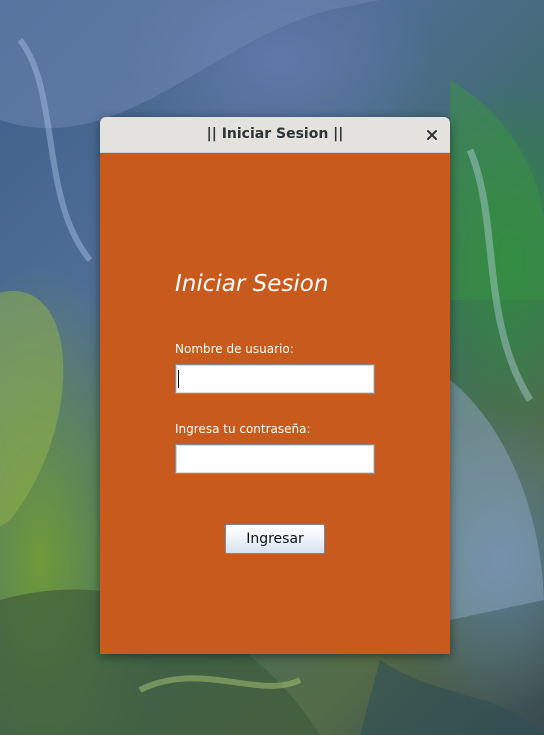  Describe the element at coordinates (275, 539) in the screenshot. I see `login-submit-button: Ingresar` at that location.